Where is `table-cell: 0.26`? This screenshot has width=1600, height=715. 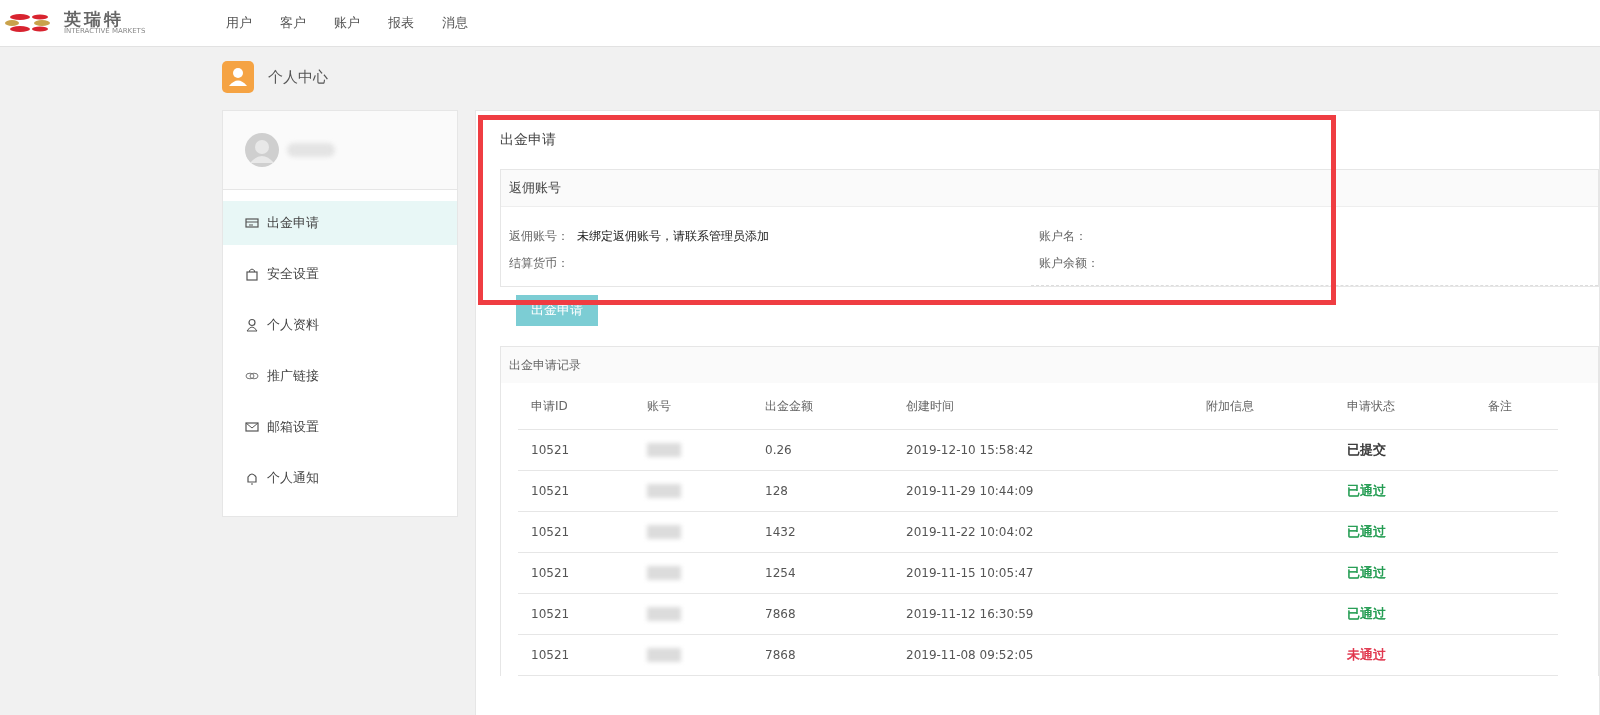
table-cell: 0.26 is located at coordinates (822, 450).